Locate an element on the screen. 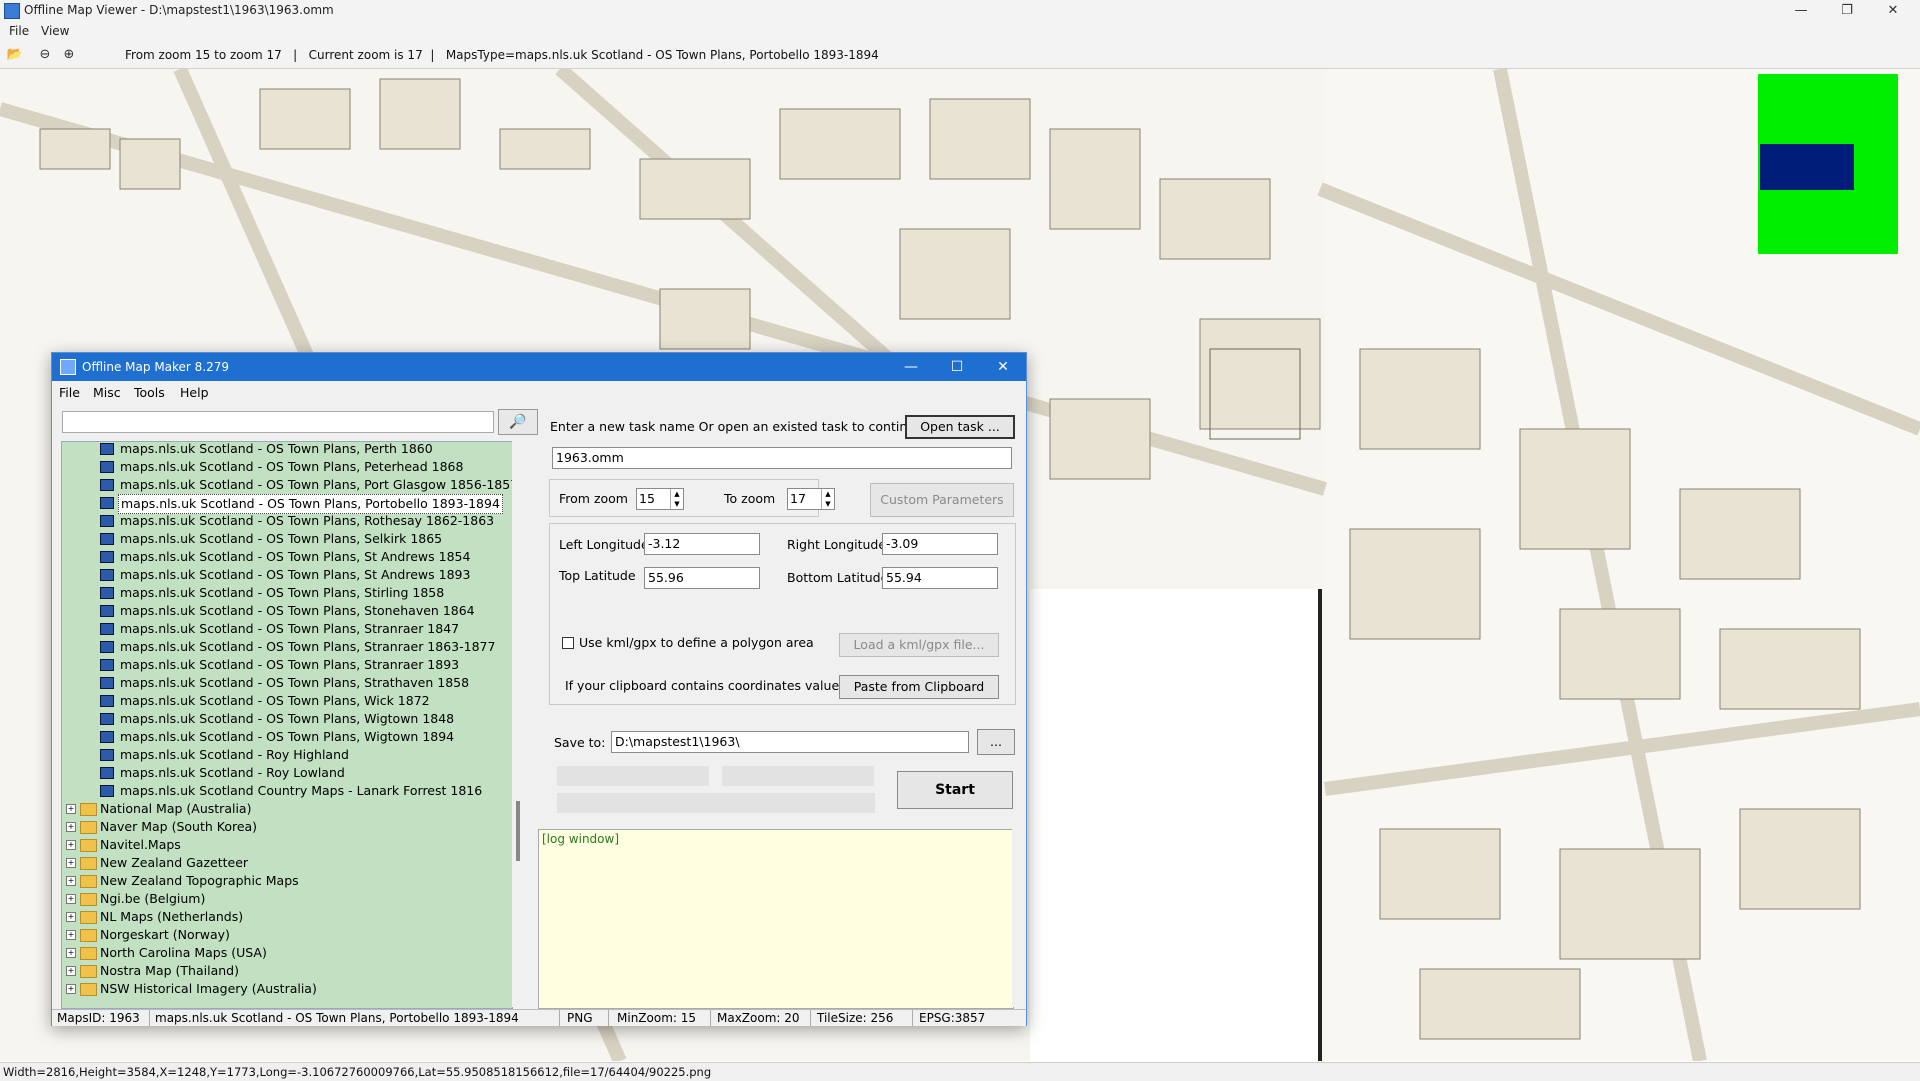 This screenshot has height=1081, width=1920. kml-checkbox is located at coordinates (568, 643).